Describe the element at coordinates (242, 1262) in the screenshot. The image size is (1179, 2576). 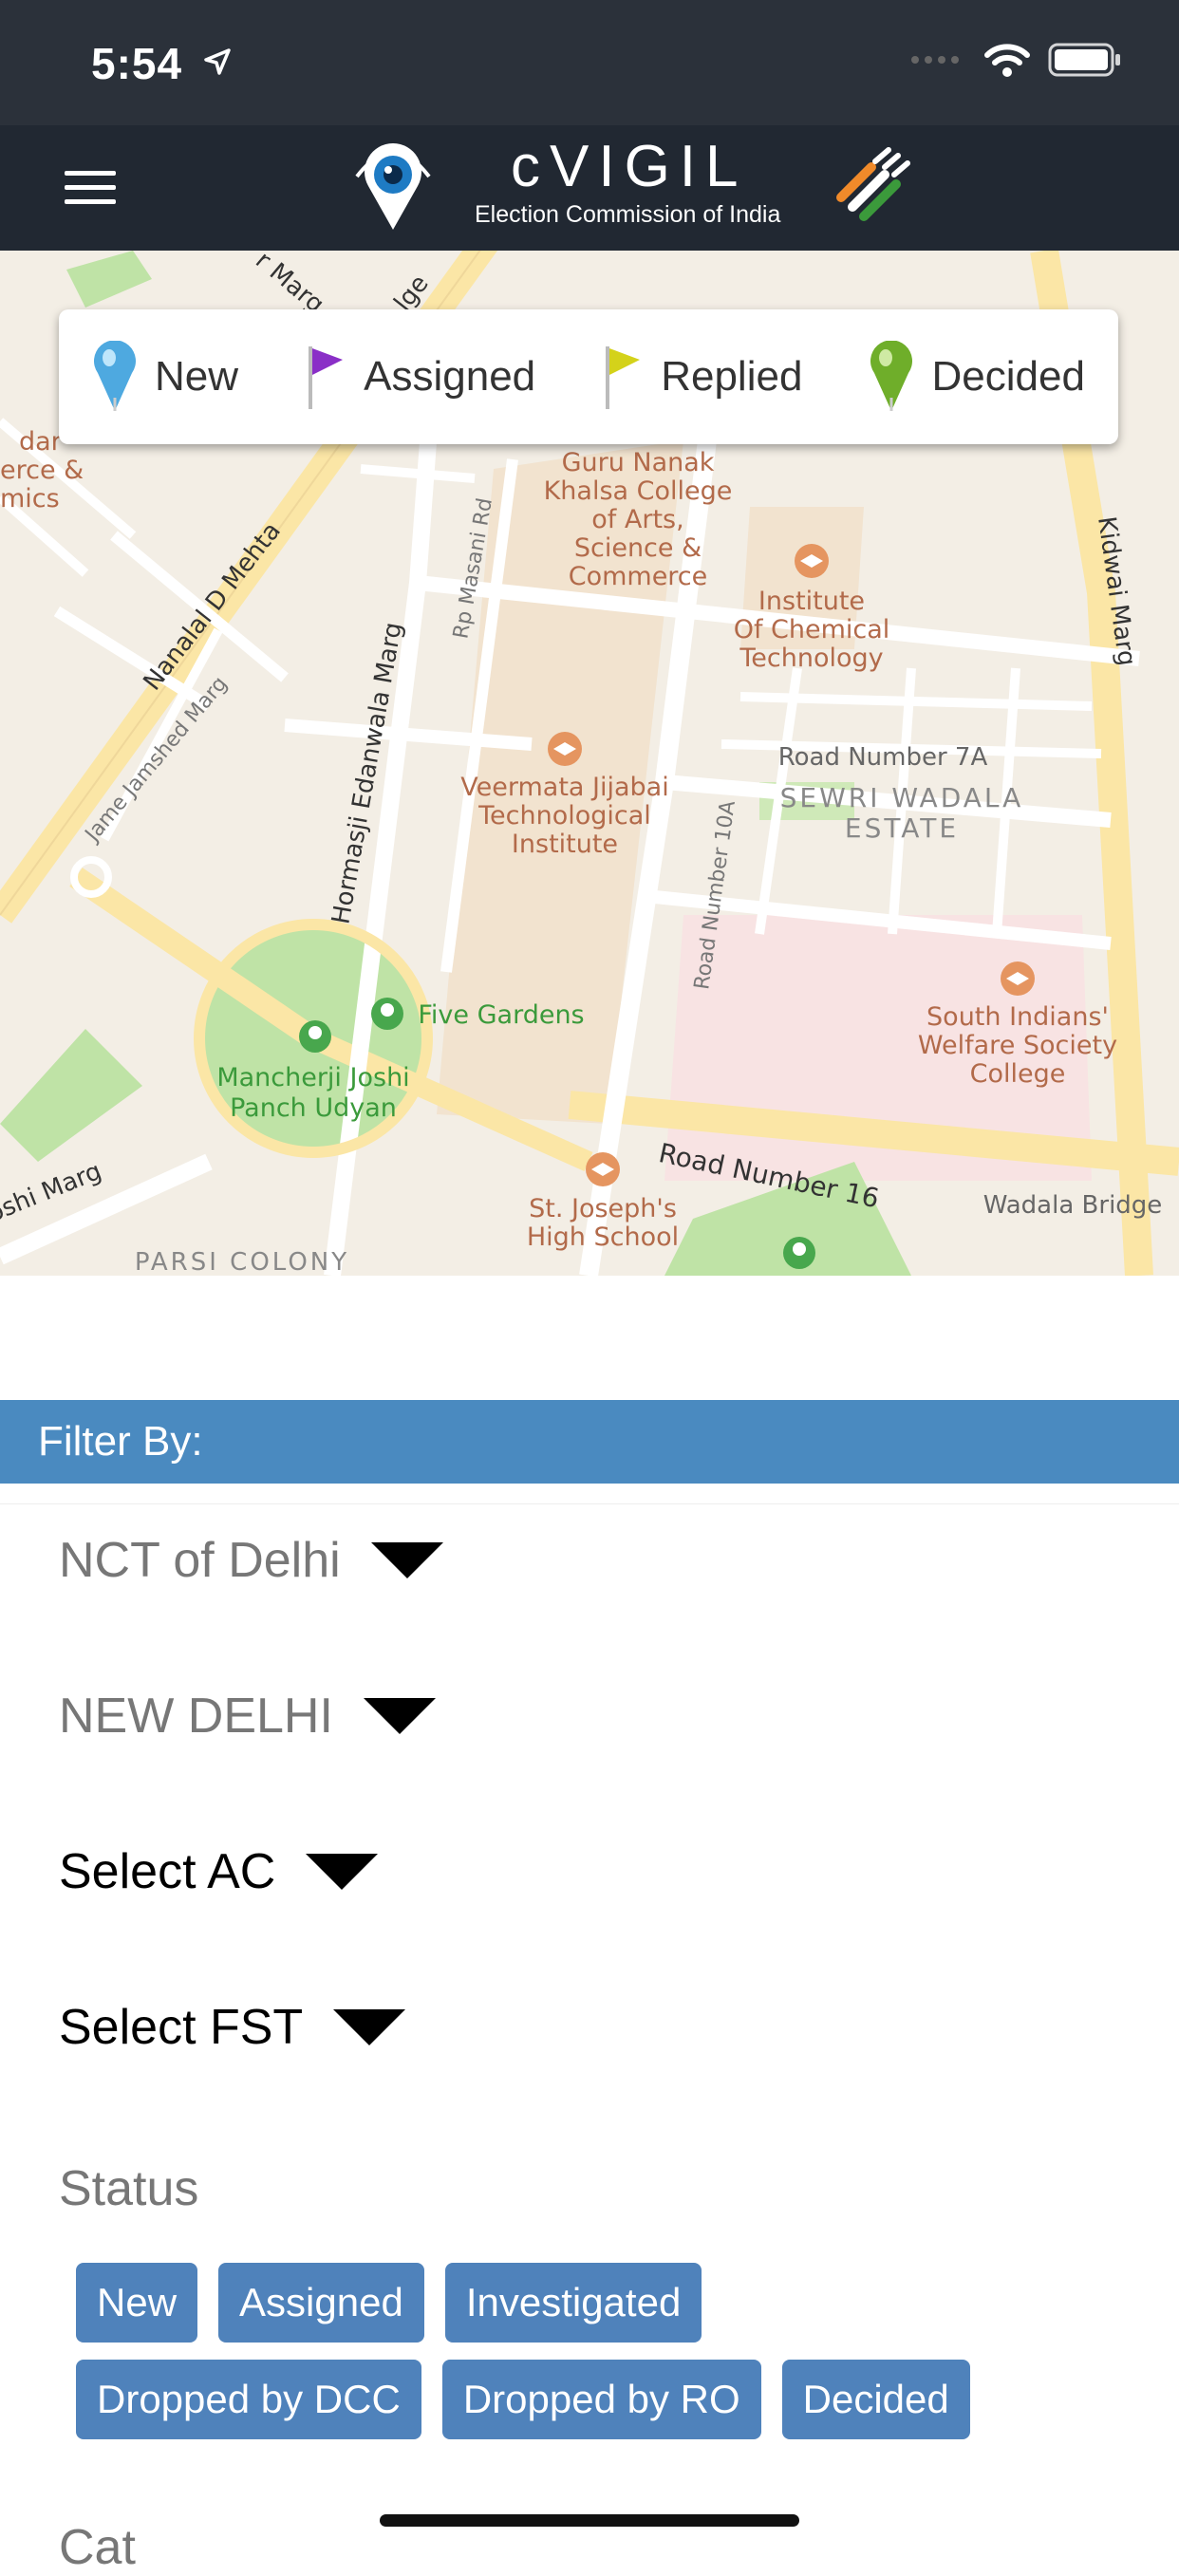
I see `map-label: PARSI COLONY` at that location.